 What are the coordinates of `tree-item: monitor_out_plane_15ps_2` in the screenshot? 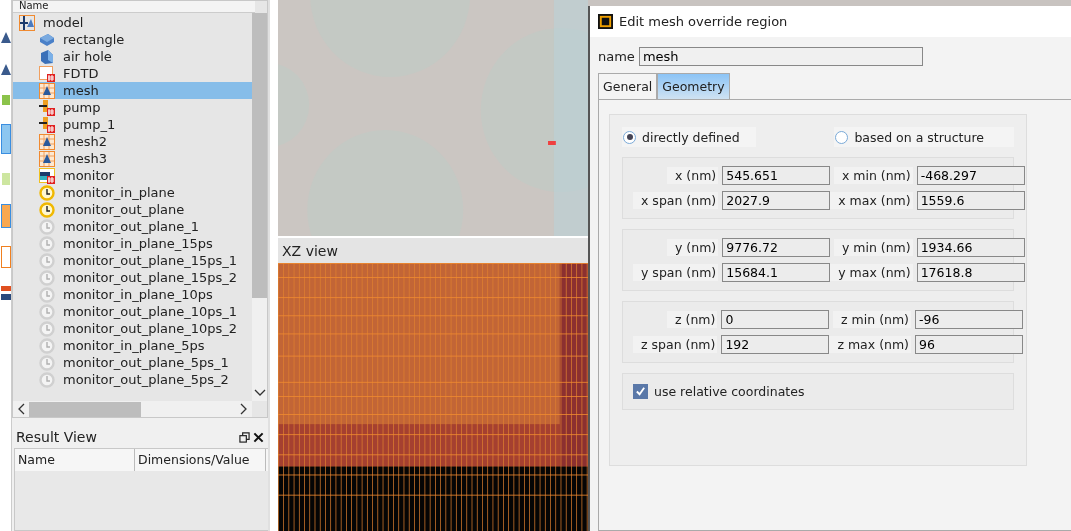 It's located at (132, 277).